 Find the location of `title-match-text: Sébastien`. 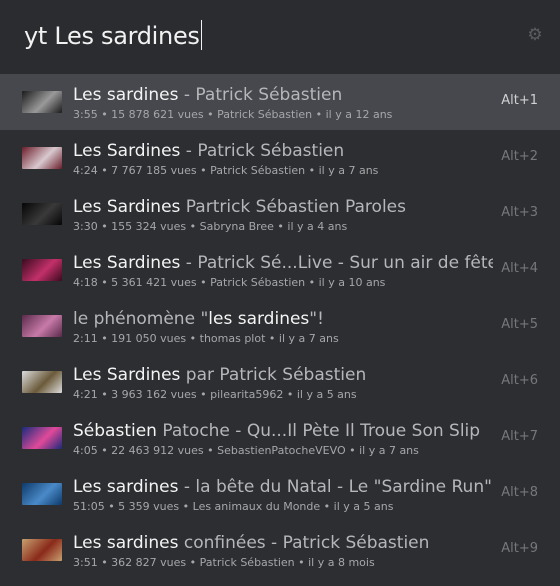

title-match-text: Sébastien is located at coordinates (115, 431).